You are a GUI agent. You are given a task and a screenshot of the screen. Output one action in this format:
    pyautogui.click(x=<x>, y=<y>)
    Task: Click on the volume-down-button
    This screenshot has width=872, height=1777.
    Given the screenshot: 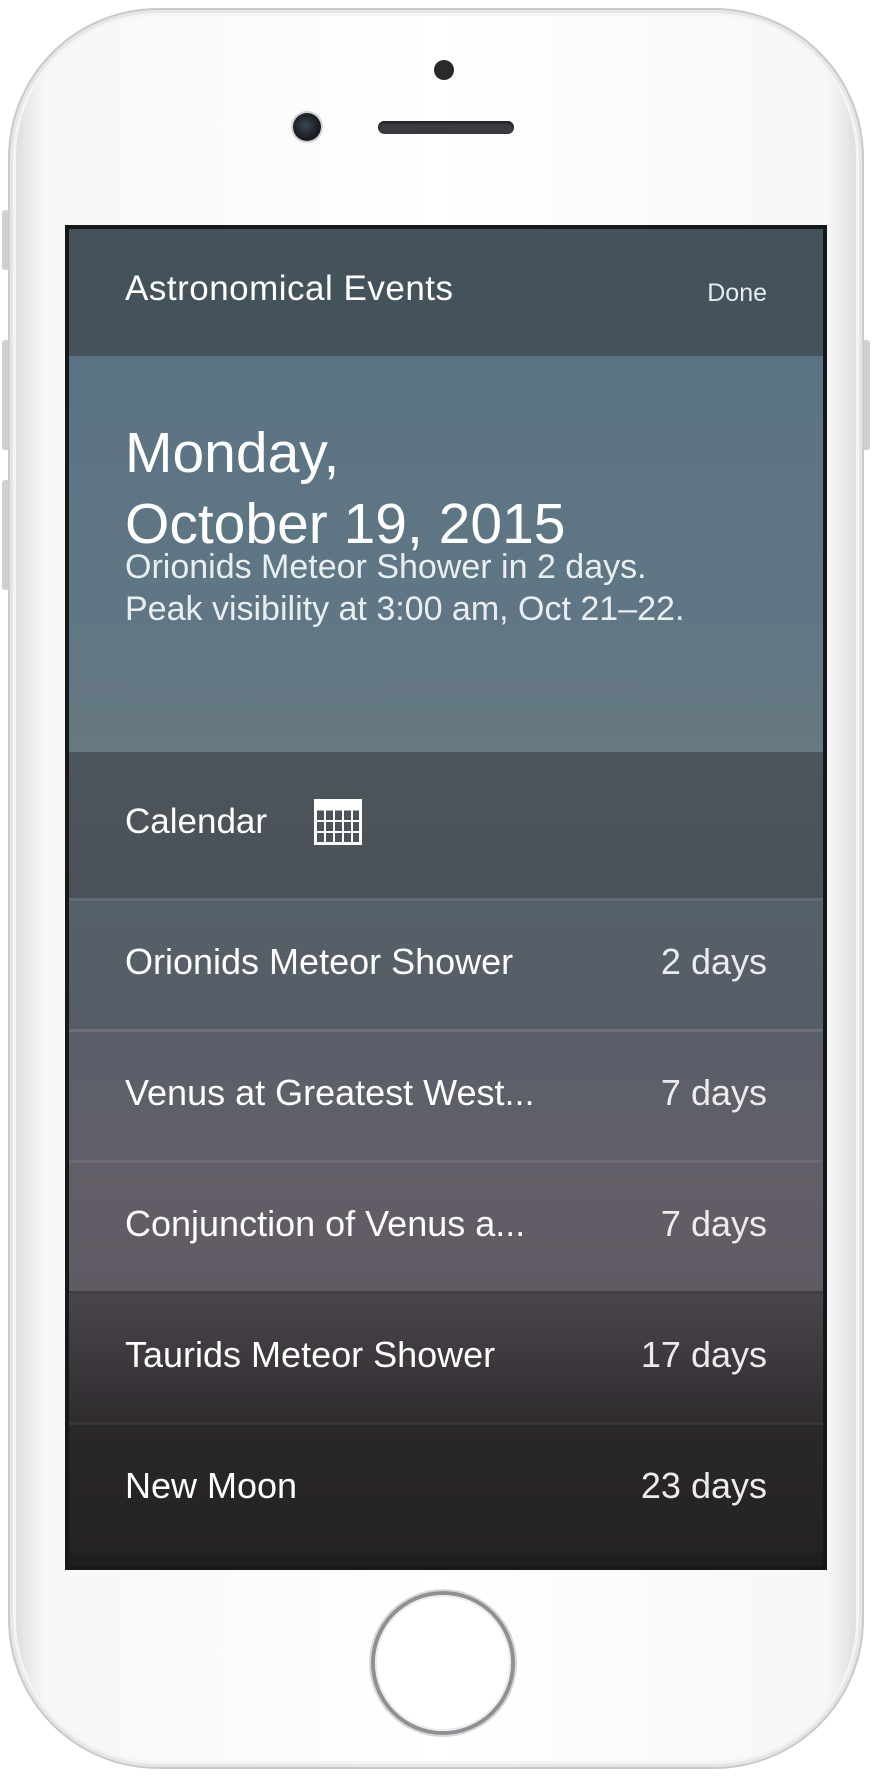 What is the action you would take?
    pyautogui.click(x=6, y=535)
    